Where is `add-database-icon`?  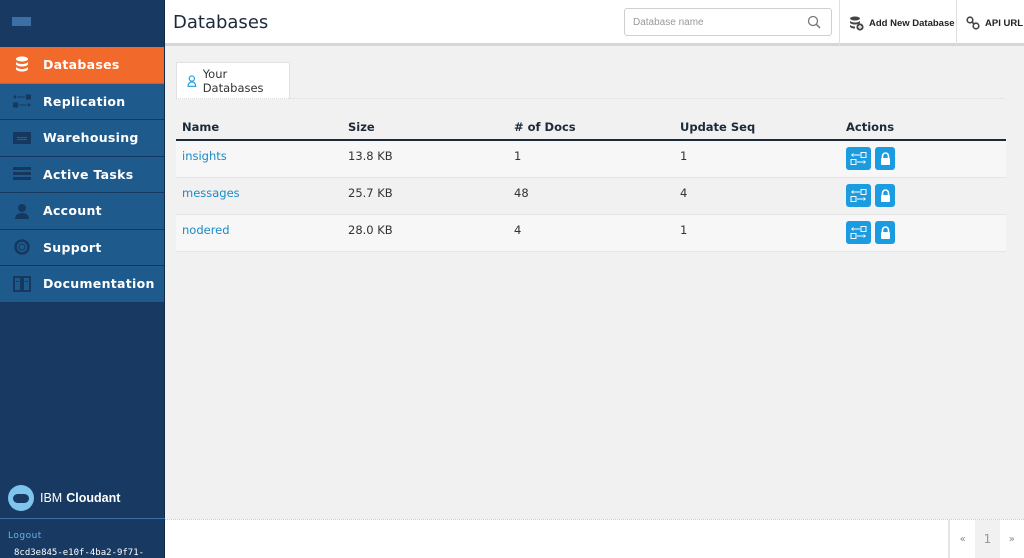 add-database-icon is located at coordinates (857, 23).